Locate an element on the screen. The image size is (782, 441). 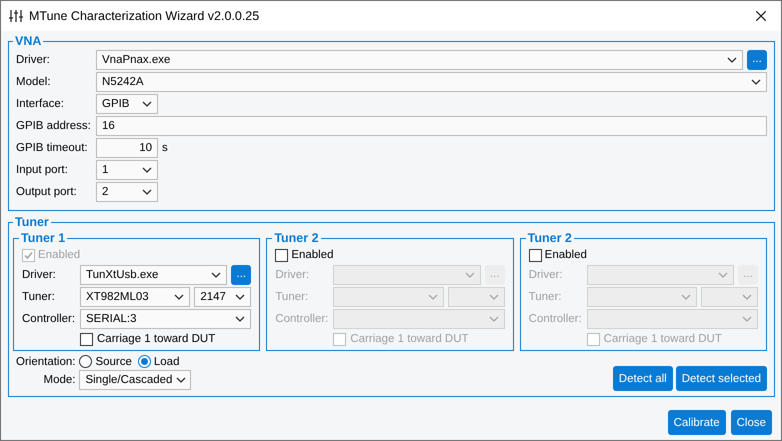
dropdown: 2 is located at coordinates (127, 192).